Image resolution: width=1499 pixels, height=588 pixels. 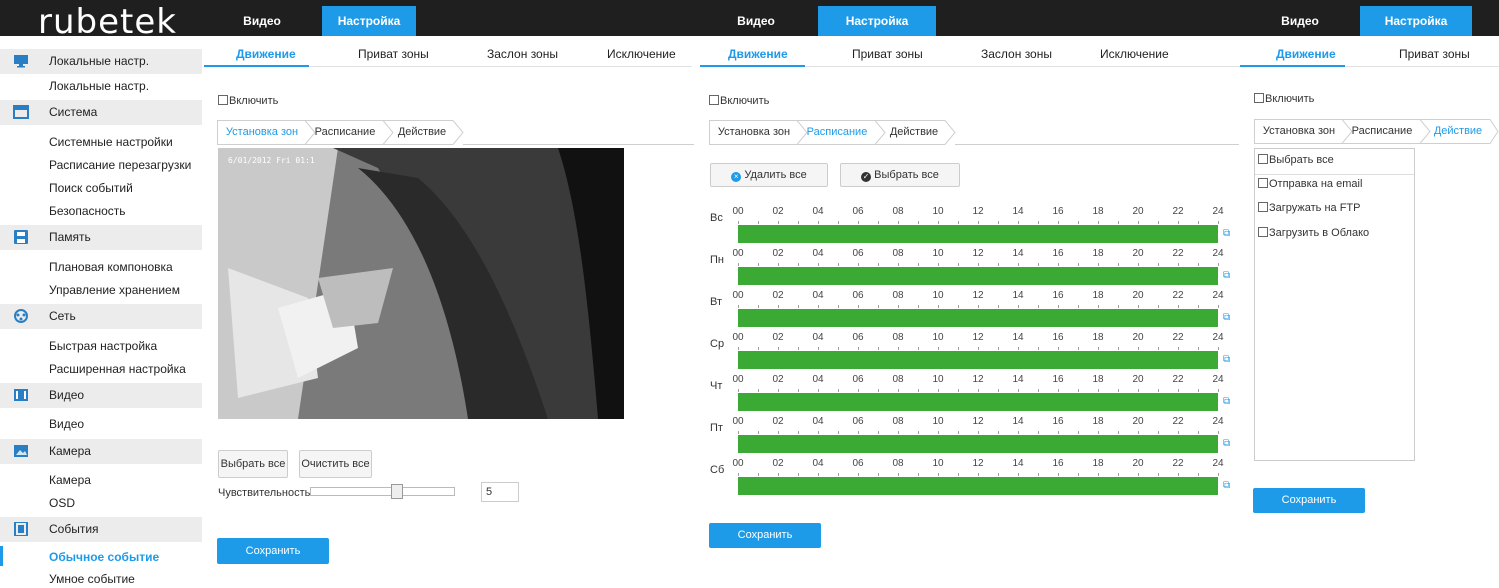 I want to click on camera-preview: 6/01/2012 Fri 01:1, so click(x=421, y=283).